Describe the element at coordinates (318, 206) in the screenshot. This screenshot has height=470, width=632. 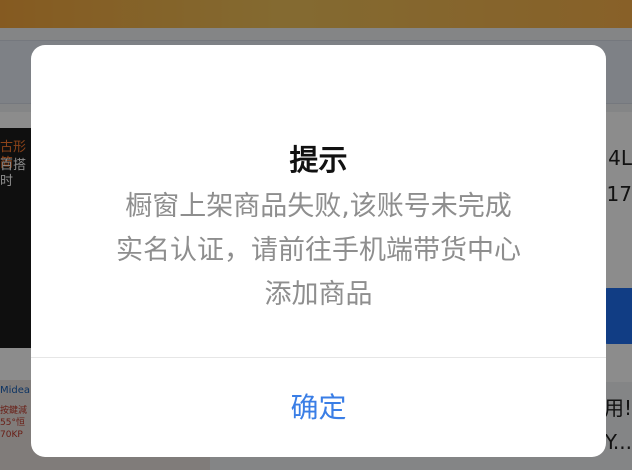
I see `dialog-message-line: 橱窗上架商品失败,该账号未完成` at that location.